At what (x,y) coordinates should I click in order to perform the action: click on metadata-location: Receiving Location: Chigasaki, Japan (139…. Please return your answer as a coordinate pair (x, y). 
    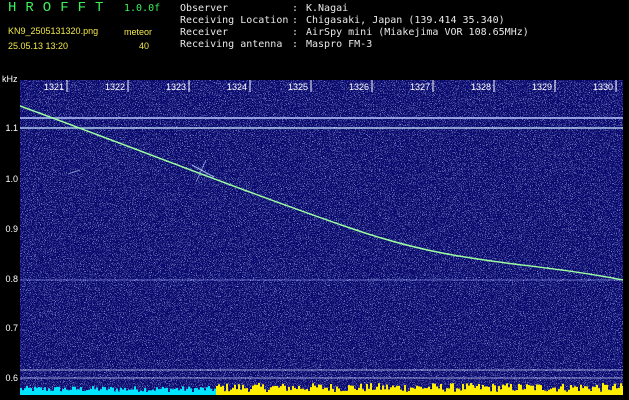
    Looking at the image, I should click on (342, 20).